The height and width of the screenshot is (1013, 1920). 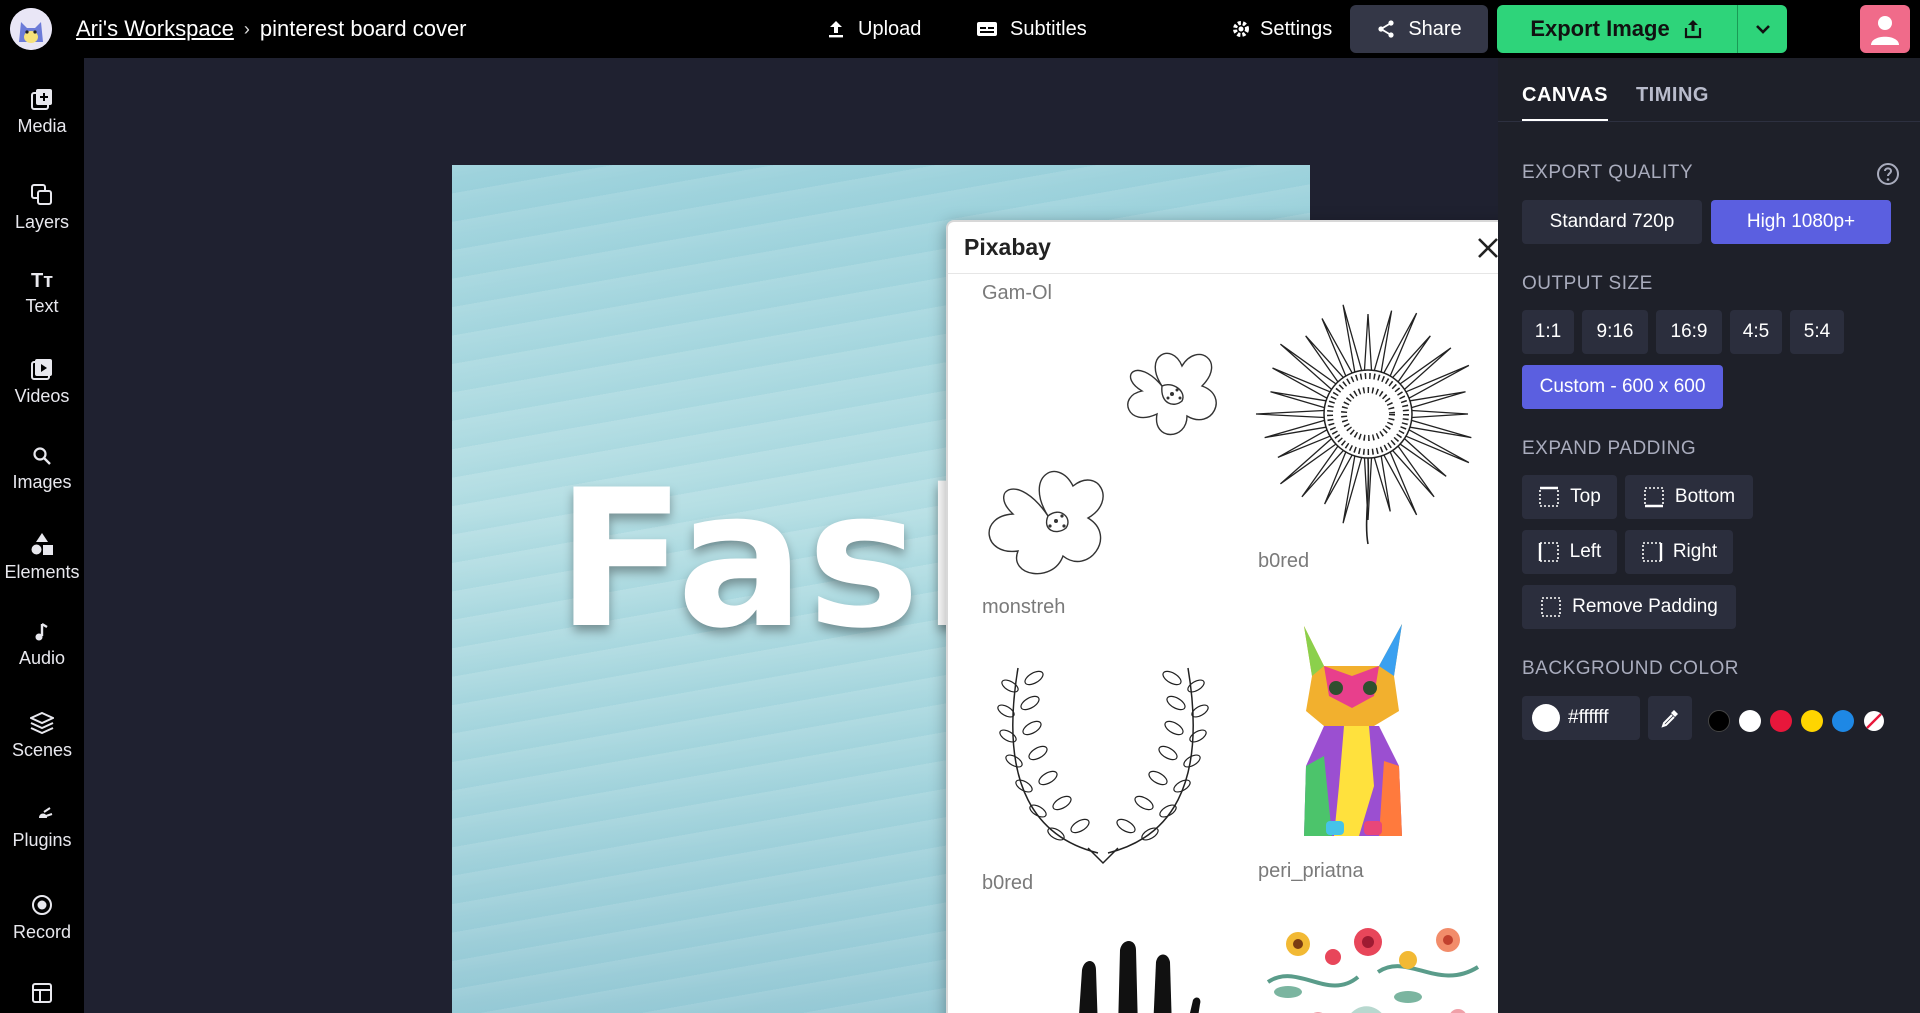 What do you see at coordinates (1569, 497) in the screenshot?
I see `padding-top-button: Top` at bounding box center [1569, 497].